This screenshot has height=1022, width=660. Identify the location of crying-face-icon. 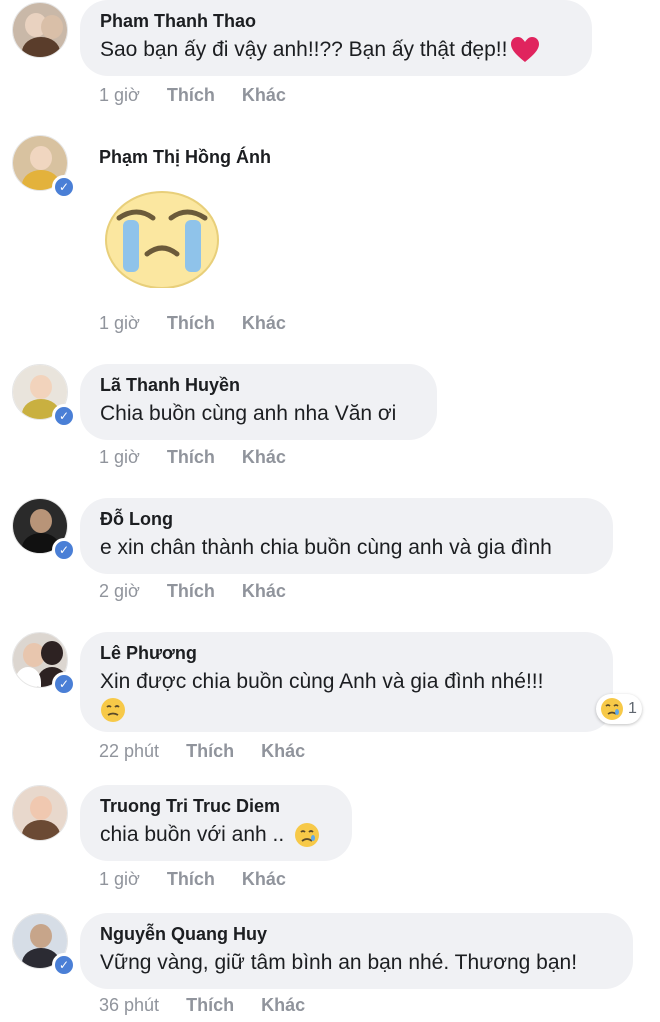
(307, 835).